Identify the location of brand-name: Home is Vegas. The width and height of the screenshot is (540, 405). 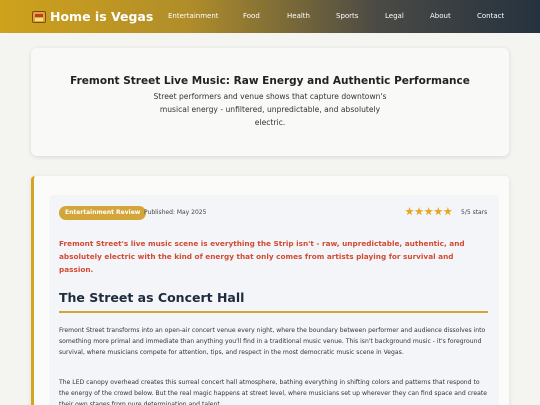
(102, 16).